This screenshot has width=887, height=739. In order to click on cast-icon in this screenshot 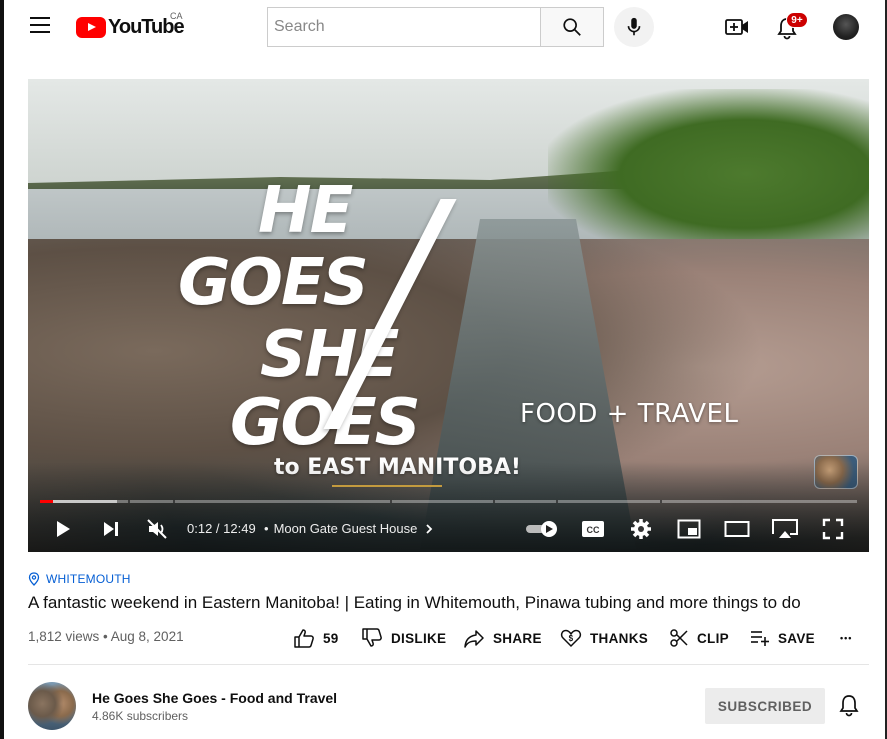, I will do `click(785, 528)`.